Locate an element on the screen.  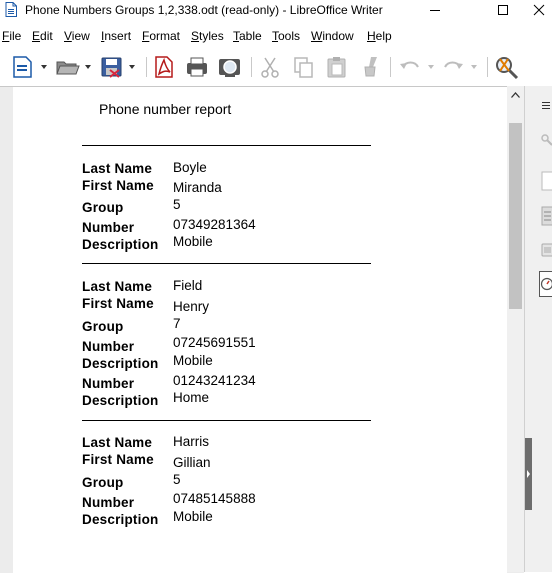
paste-button is located at coordinates (337, 67).